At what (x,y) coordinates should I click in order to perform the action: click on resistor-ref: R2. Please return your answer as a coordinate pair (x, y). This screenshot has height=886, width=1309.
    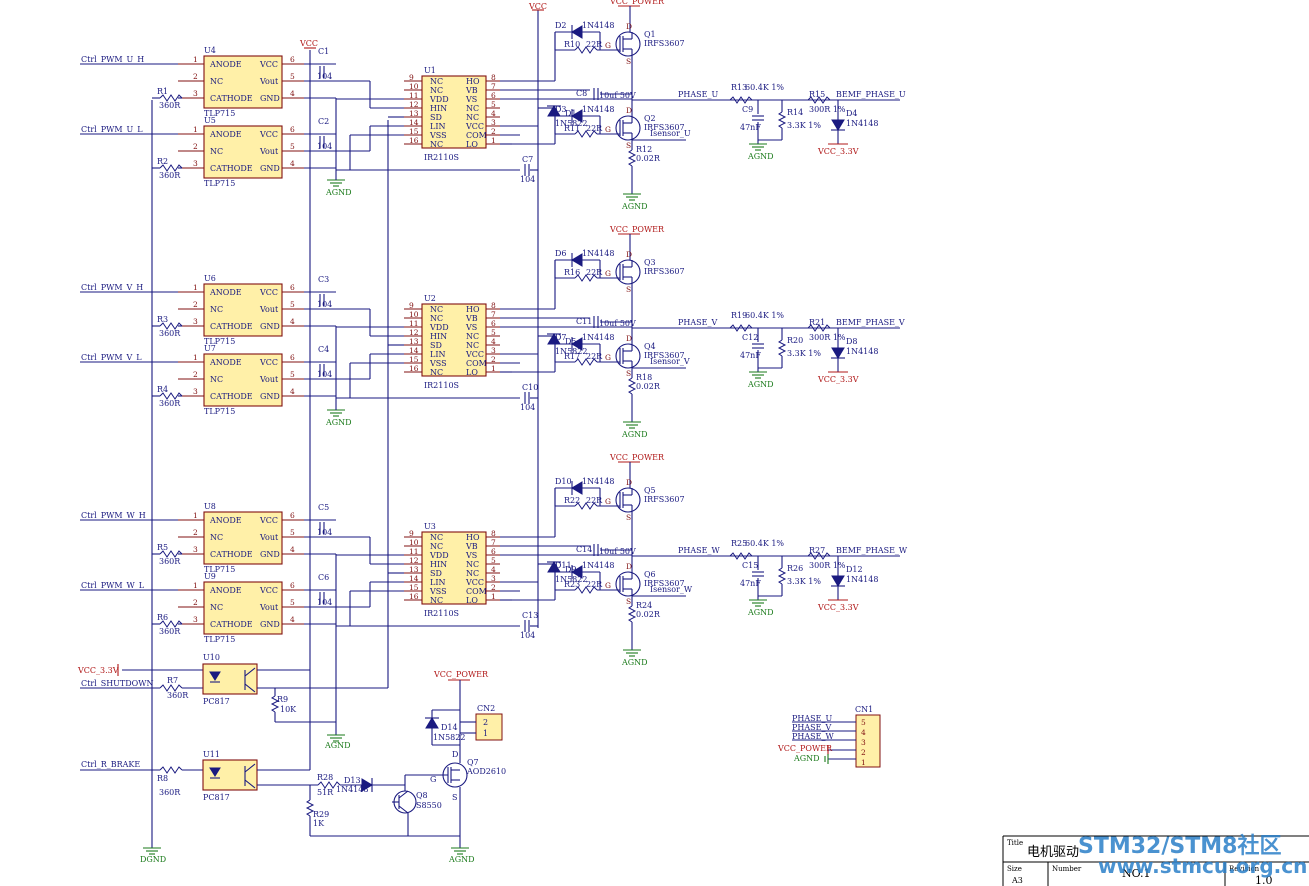
    Looking at the image, I should click on (162, 161).